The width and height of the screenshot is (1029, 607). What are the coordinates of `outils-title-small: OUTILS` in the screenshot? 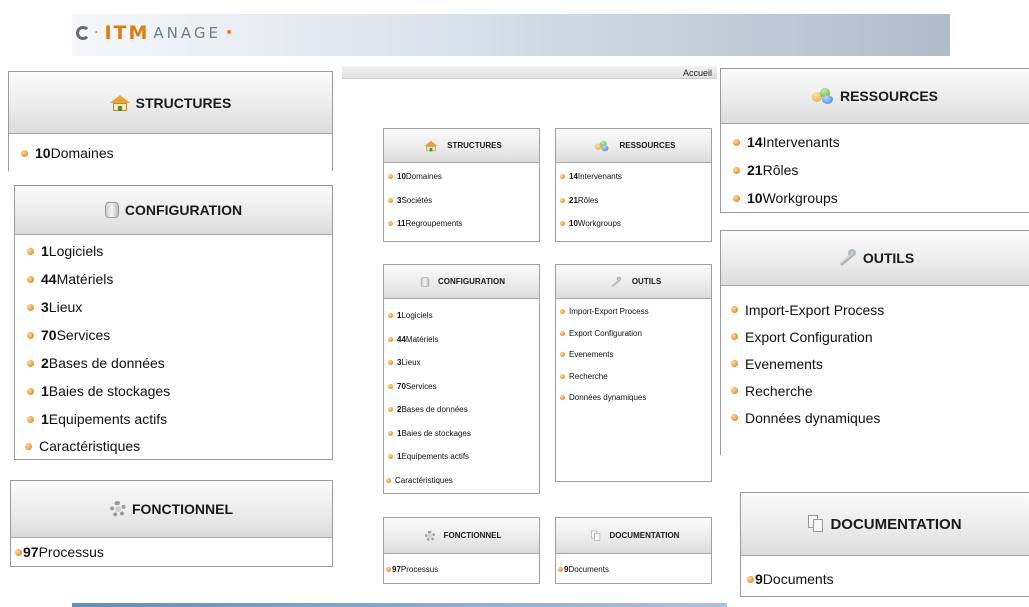 It's located at (646, 281).